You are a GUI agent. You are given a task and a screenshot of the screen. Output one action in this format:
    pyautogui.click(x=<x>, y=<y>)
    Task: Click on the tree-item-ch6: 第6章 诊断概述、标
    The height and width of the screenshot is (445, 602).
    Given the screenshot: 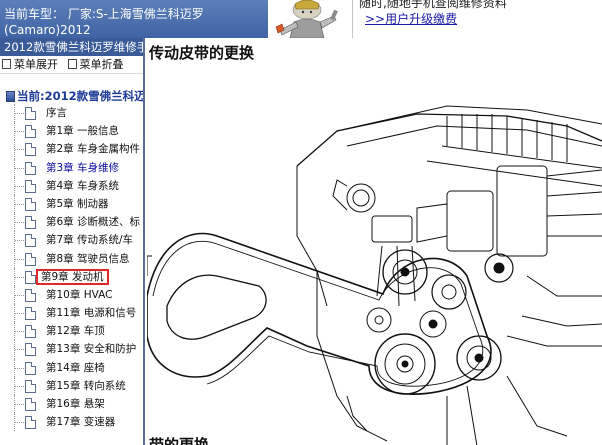 What is the action you would take?
    pyautogui.click(x=71, y=222)
    